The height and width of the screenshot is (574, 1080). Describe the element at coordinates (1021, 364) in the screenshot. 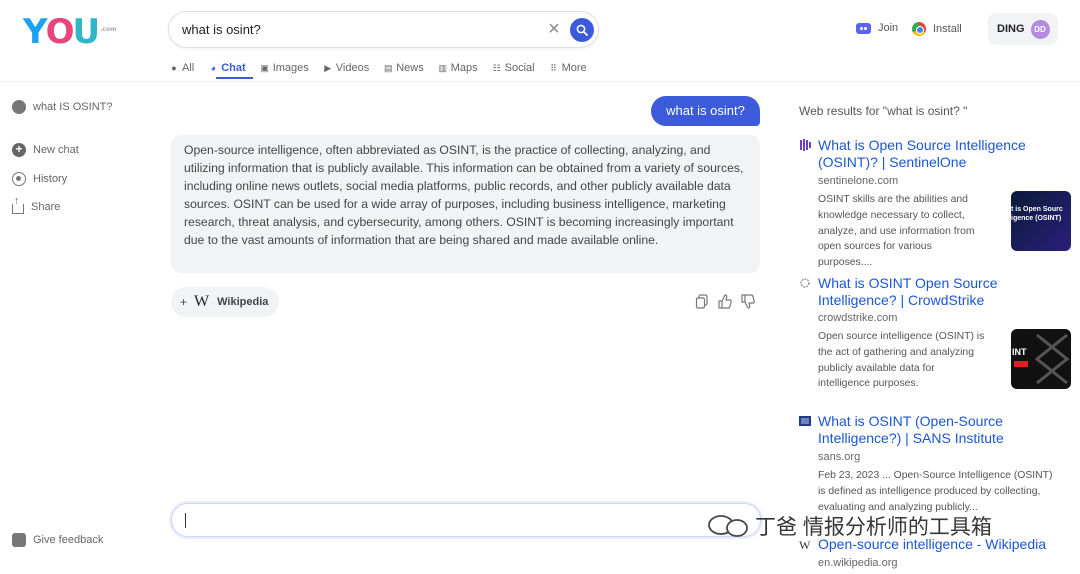

I see `red-label-shape` at that location.